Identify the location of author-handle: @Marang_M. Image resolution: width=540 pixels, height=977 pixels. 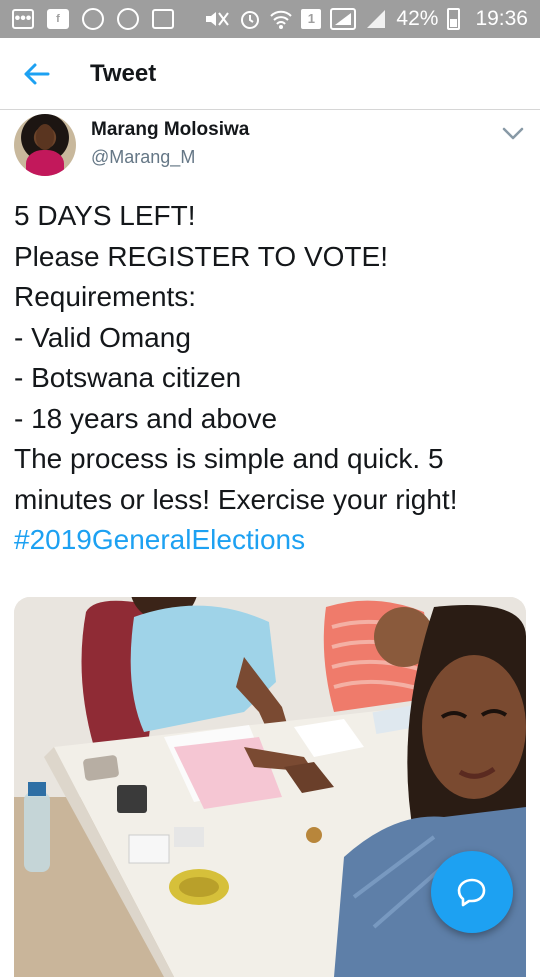
(143, 157).